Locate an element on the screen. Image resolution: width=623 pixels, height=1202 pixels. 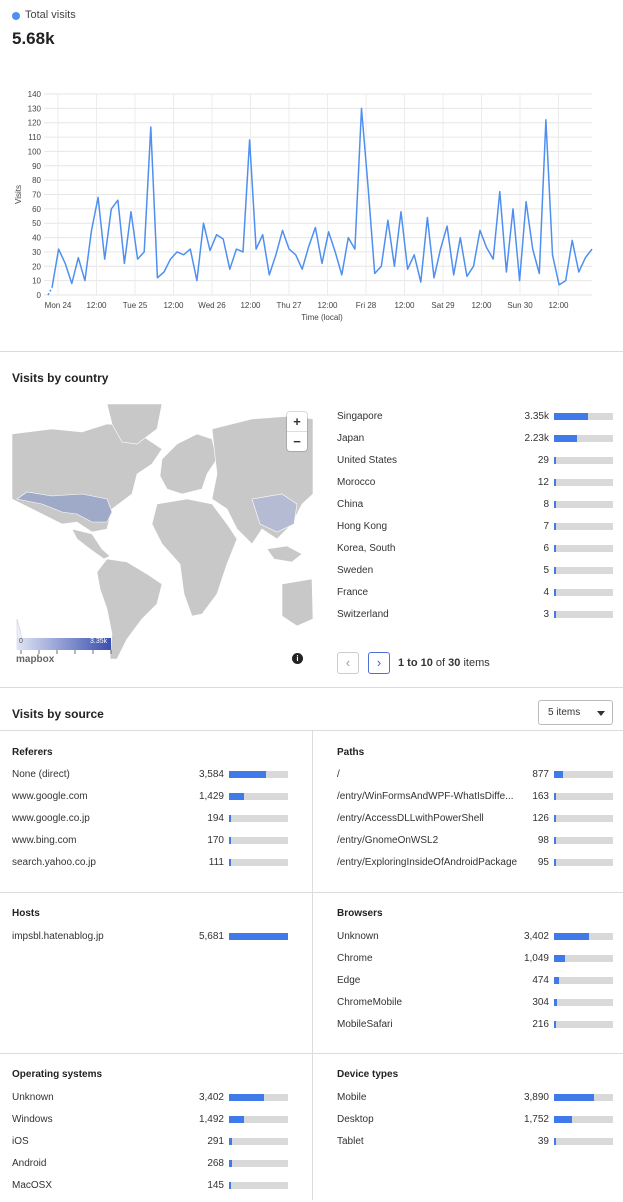
device-row: Tablet 39 is located at coordinates (475, 1147).